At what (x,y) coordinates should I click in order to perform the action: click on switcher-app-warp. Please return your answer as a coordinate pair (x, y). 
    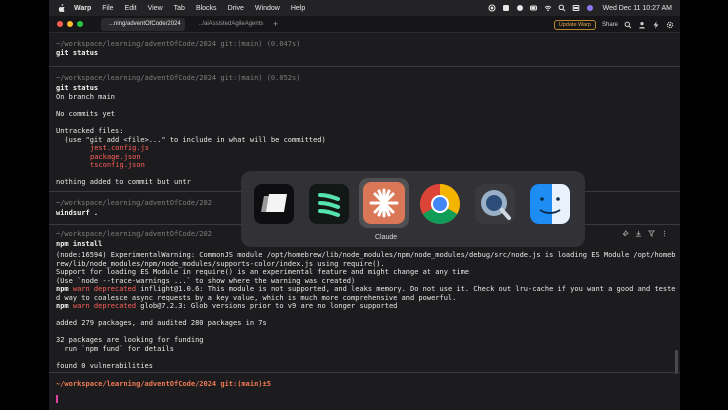
    Looking at the image, I should click on (274, 204).